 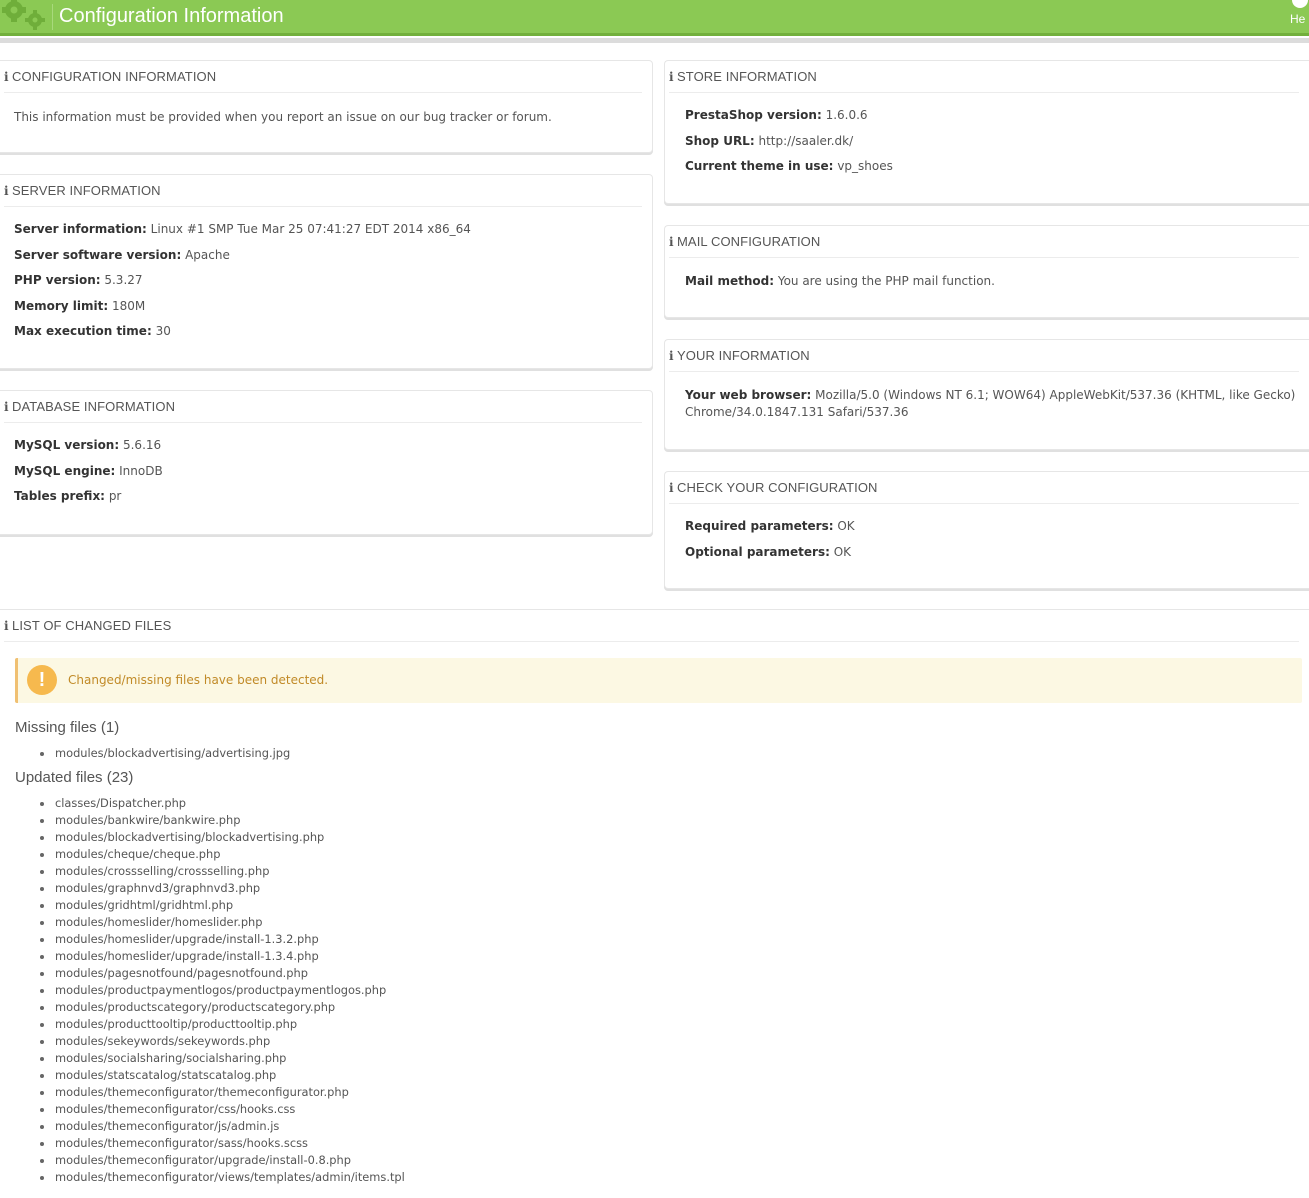 What do you see at coordinates (865, 166) in the screenshot?
I see `row-value: vp_shoes` at bounding box center [865, 166].